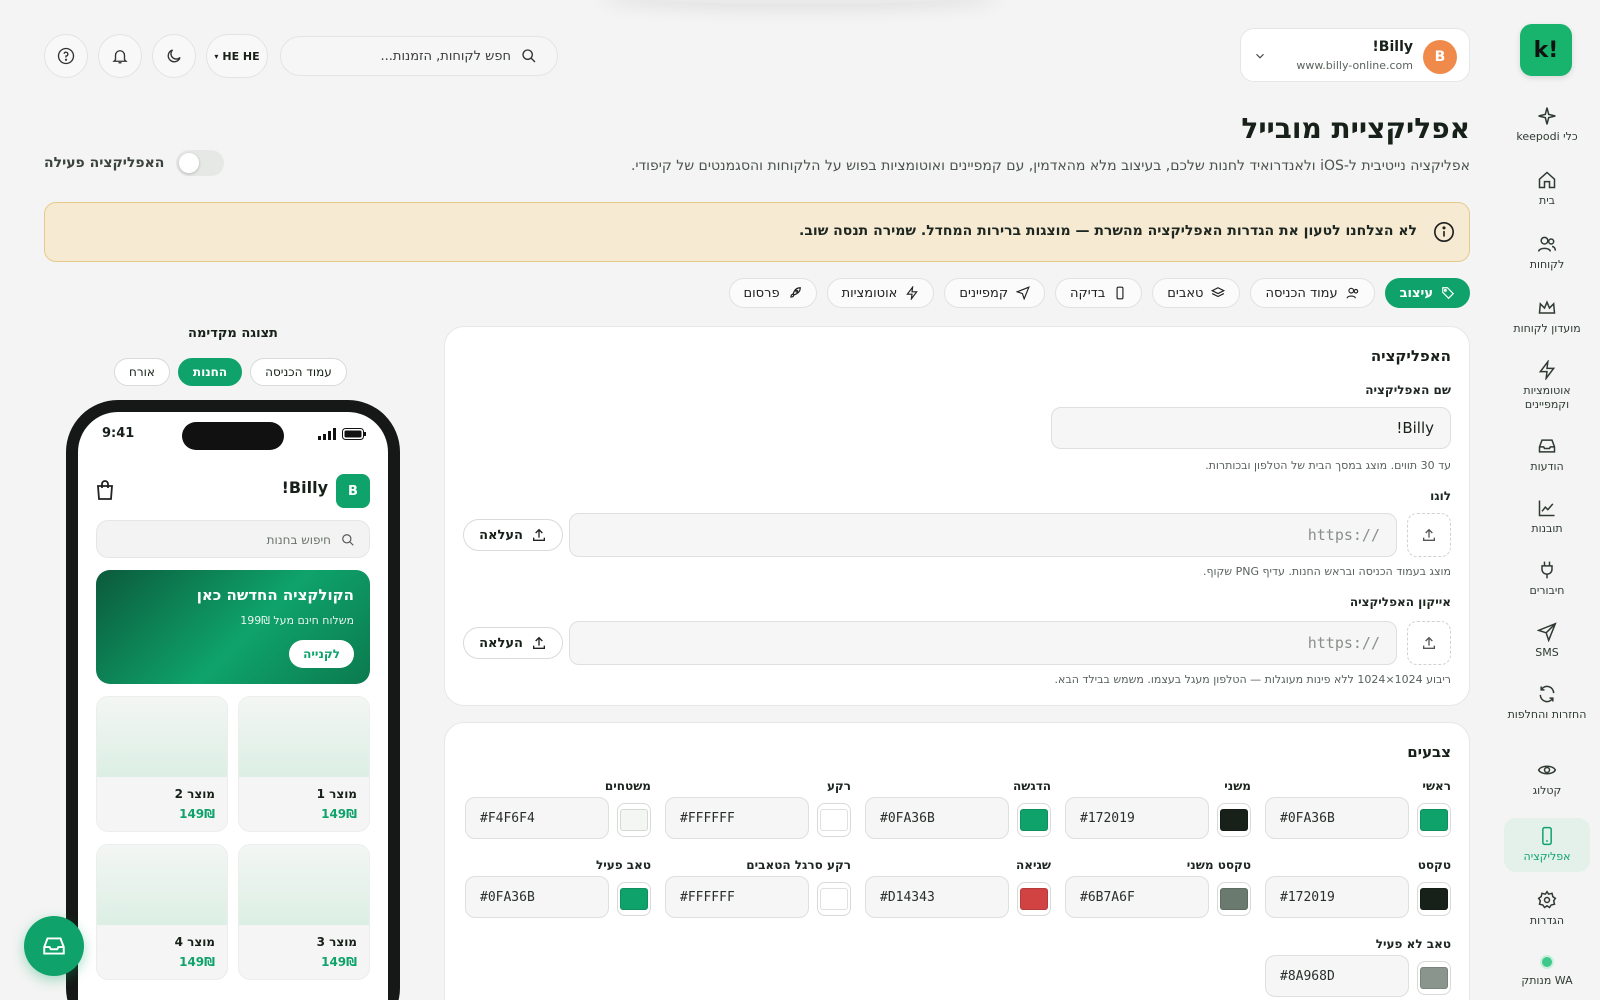 The image size is (1600, 1000). I want to click on product-card: מוצר 3 149₪, so click(304, 912).